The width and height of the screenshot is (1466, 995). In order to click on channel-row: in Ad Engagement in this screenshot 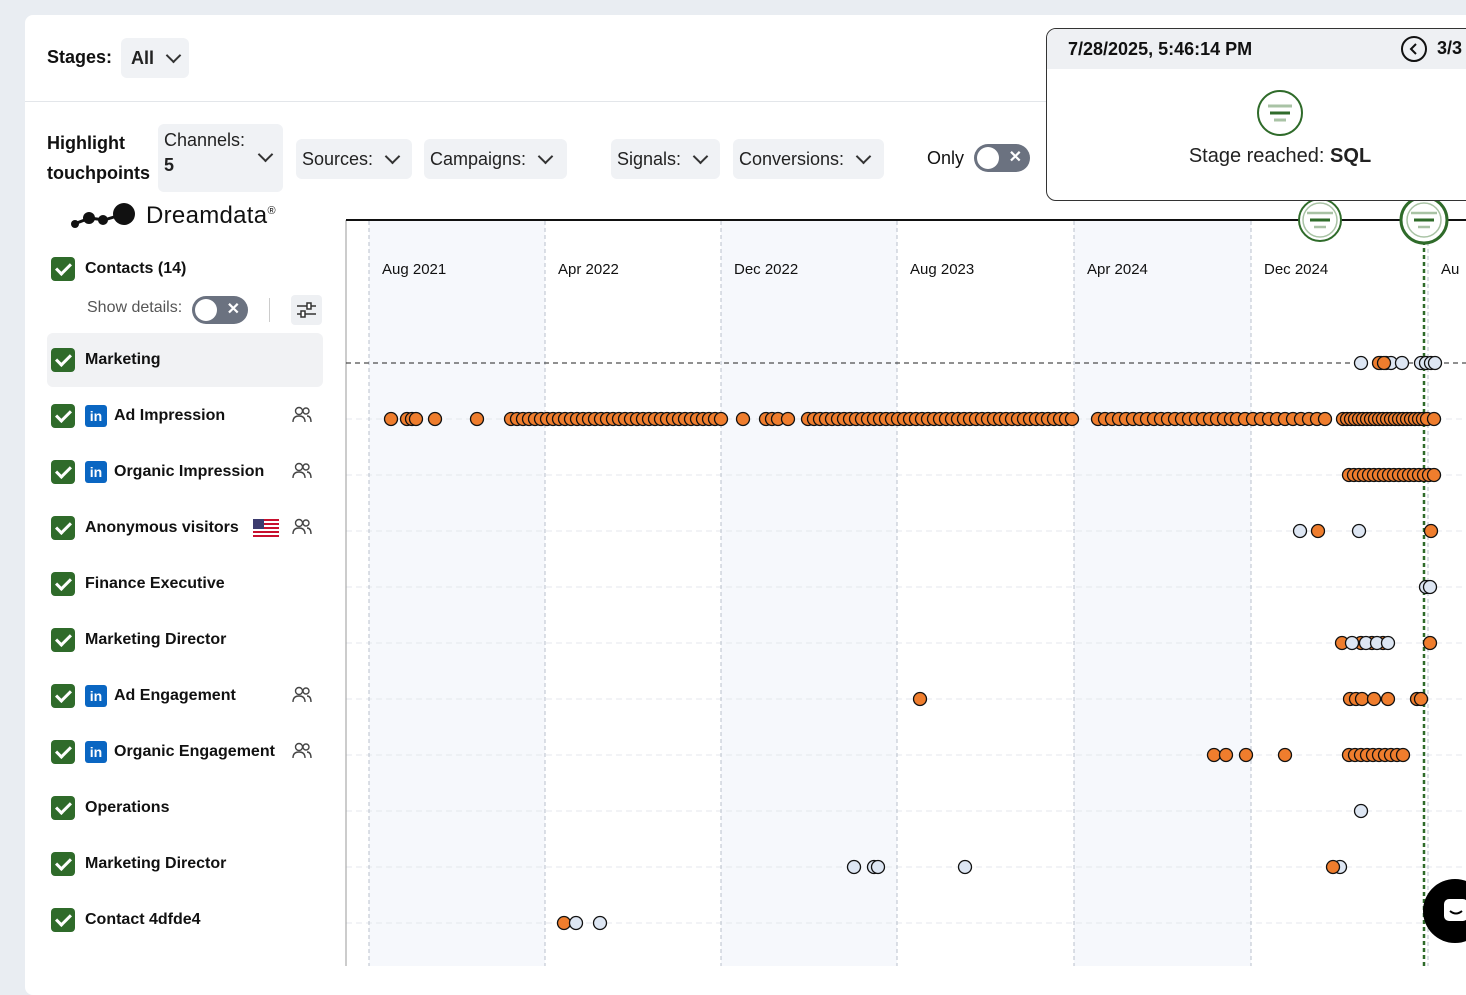, I will do `click(185, 696)`.